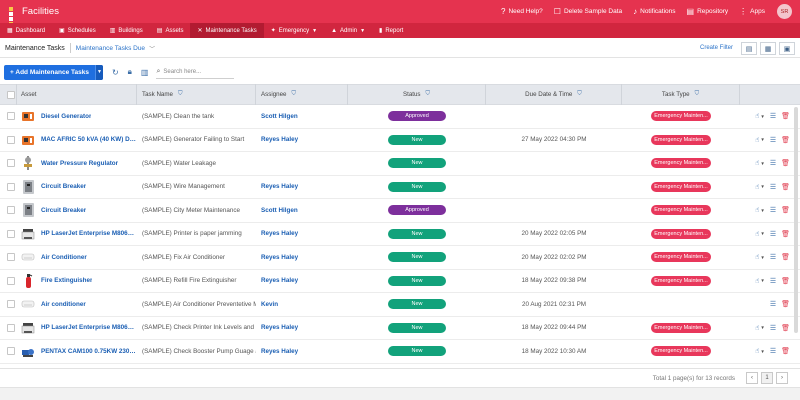 The height and width of the screenshot is (400, 800). I want to click on status-badge: Approved, so click(417, 116).